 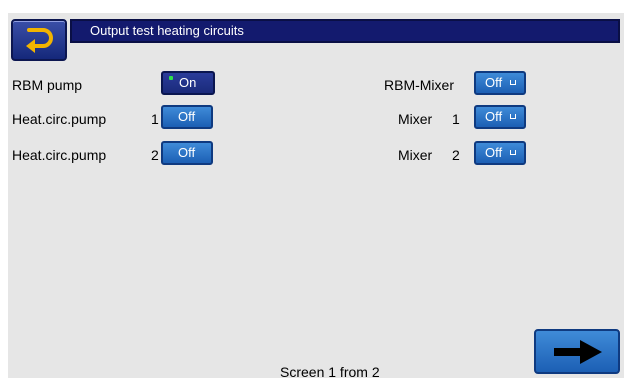 What do you see at coordinates (155, 119) in the screenshot?
I see `heat-circ-pump-1-index: 1` at bounding box center [155, 119].